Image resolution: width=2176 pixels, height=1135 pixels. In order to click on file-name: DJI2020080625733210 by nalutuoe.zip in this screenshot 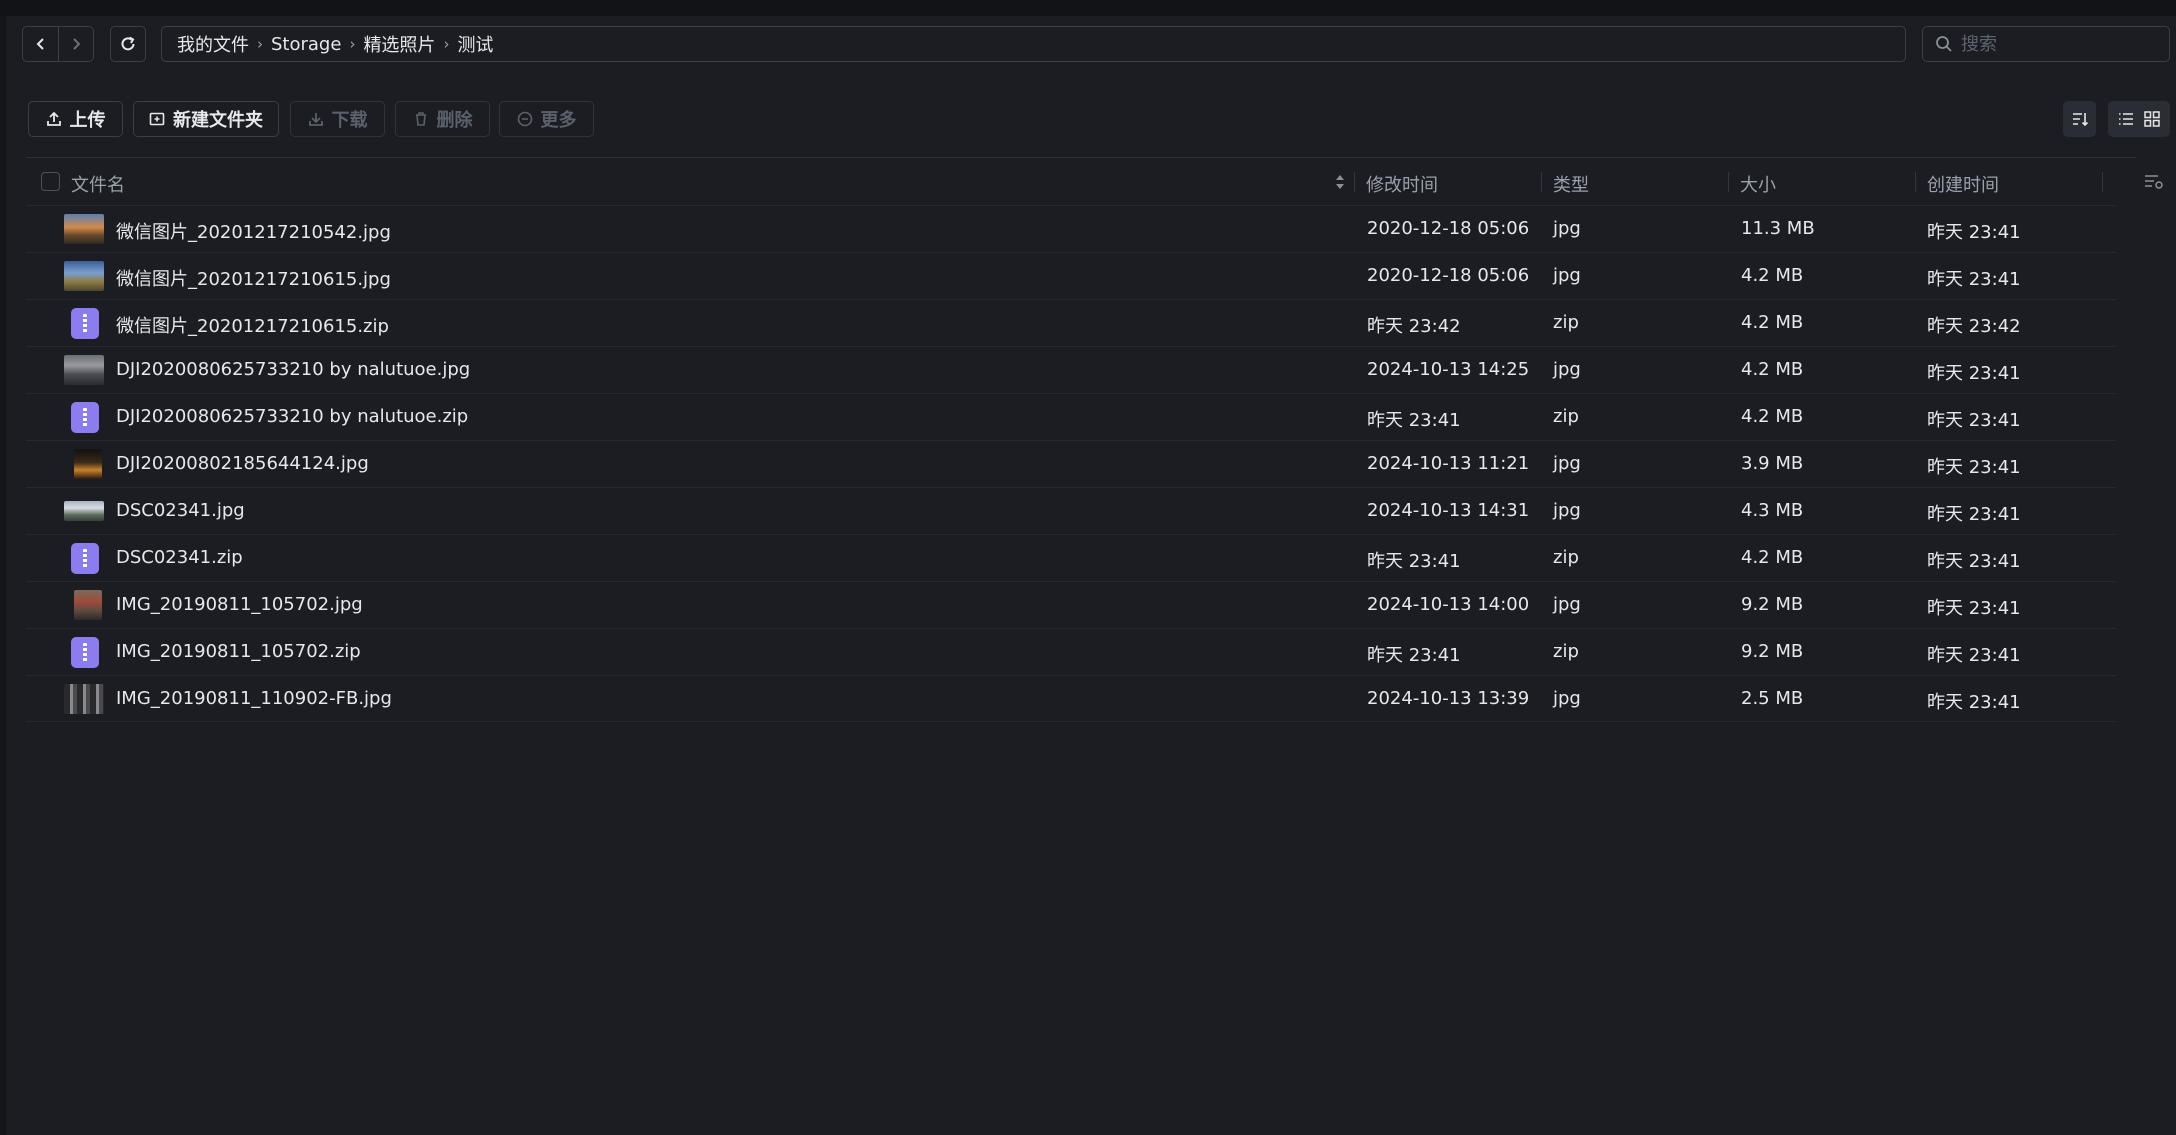, I will do `click(292, 416)`.